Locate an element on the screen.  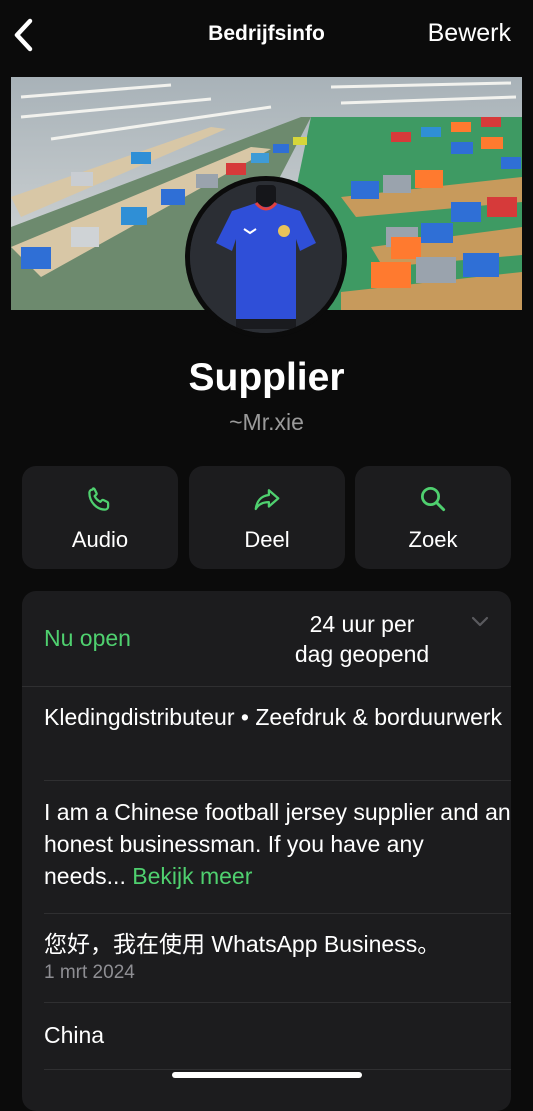
avatar is located at coordinates (266, 257).